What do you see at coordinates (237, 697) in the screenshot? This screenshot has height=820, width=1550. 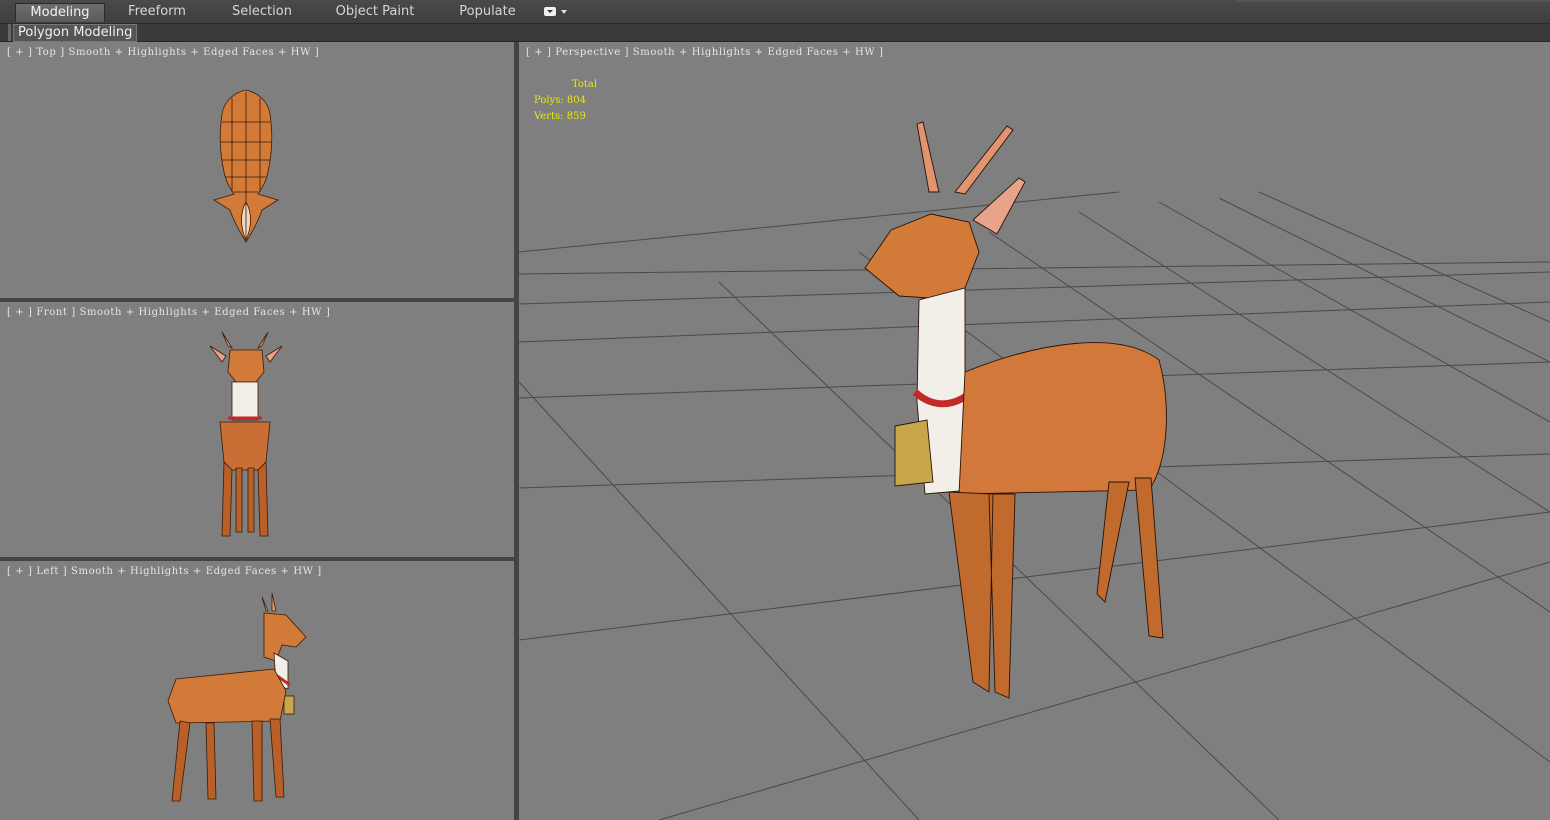 I see `deer-left-view` at bounding box center [237, 697].